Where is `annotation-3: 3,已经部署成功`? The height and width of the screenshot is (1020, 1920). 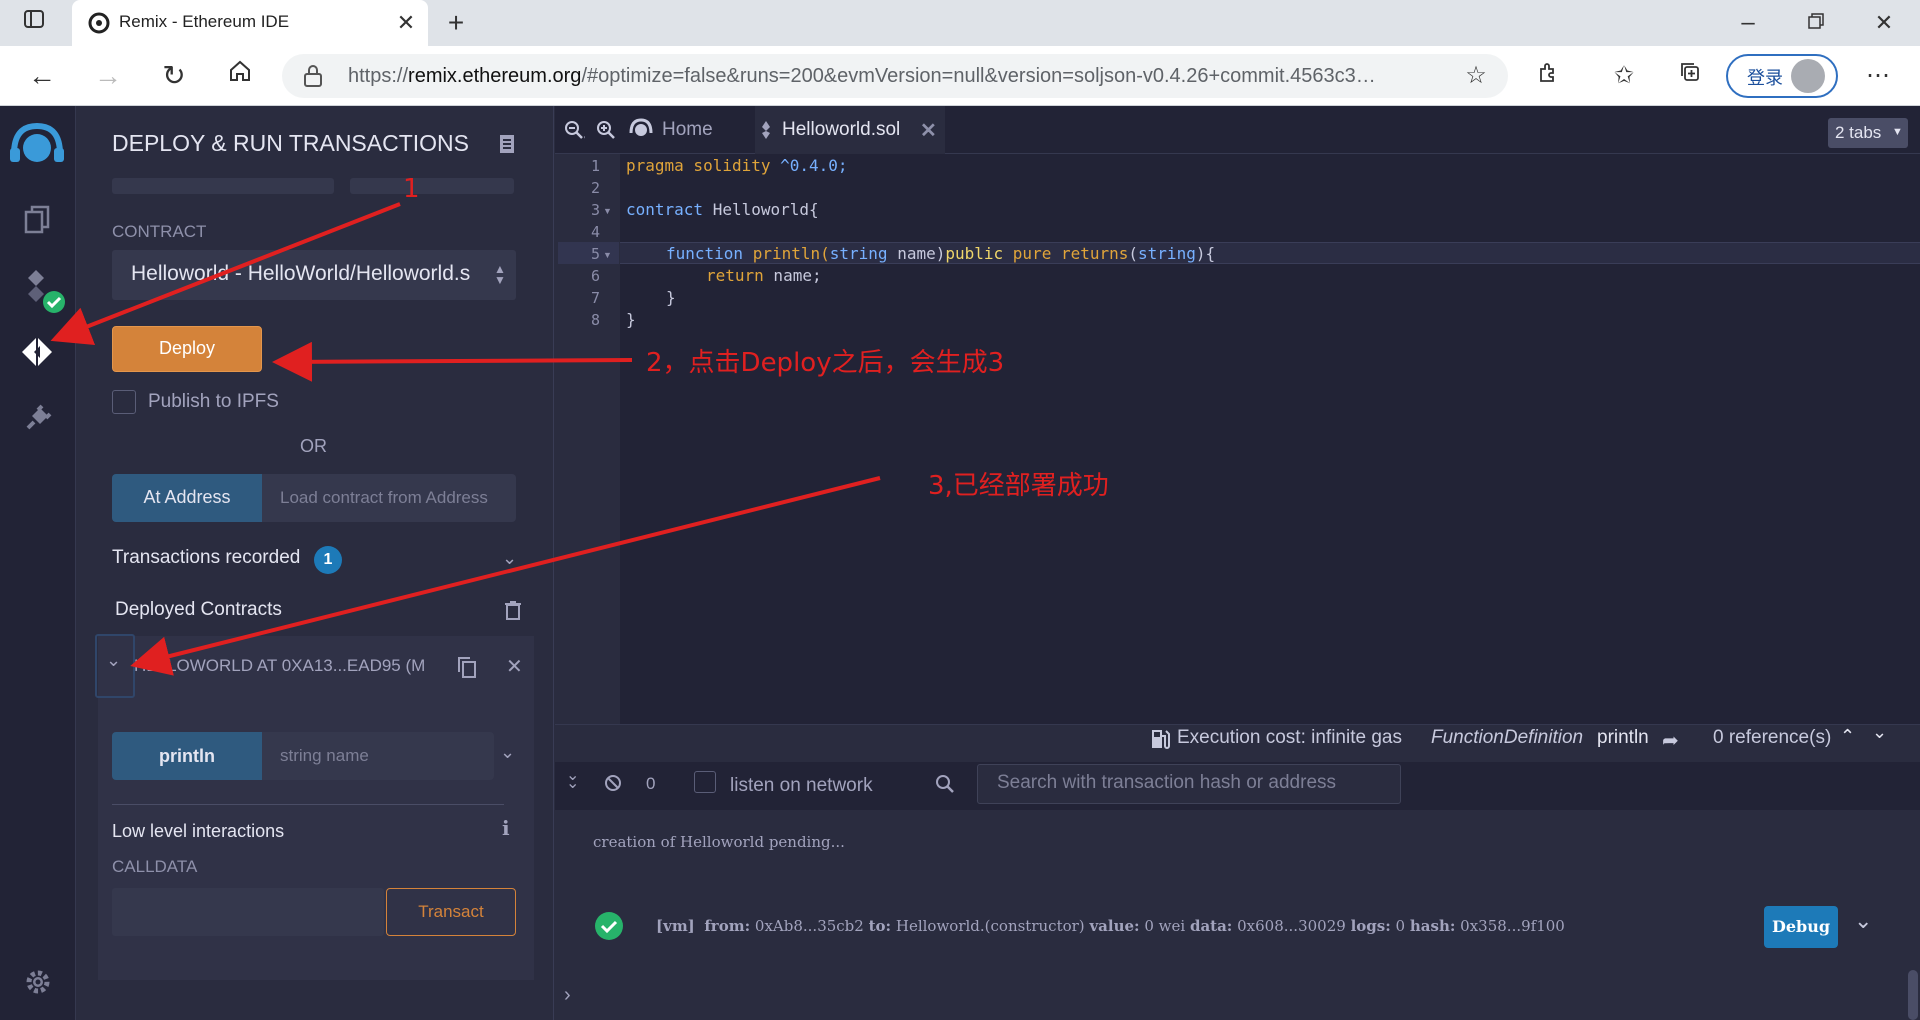 annotation-3: 3,已经部署成功 is located at coordinates (1018, 486).